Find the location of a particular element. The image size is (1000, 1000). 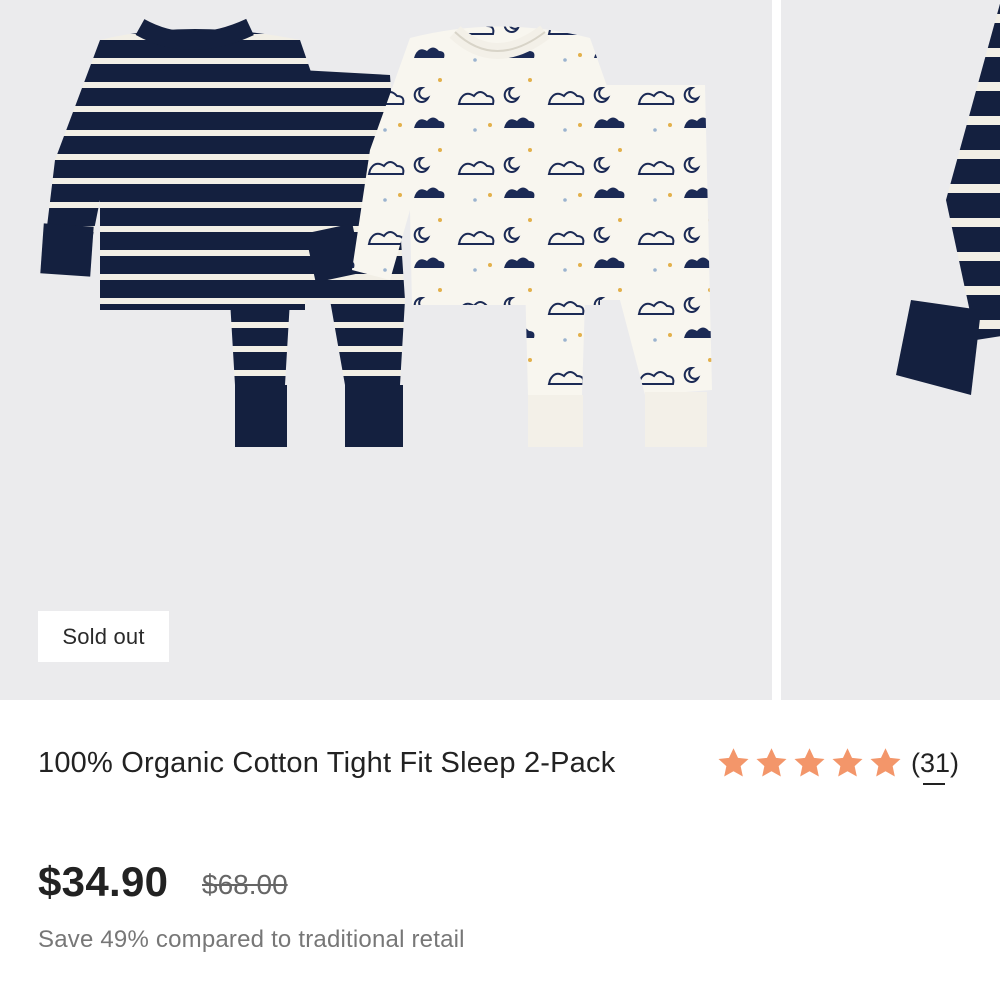

rating-summary: (31) is located at coordinates (837, 763).